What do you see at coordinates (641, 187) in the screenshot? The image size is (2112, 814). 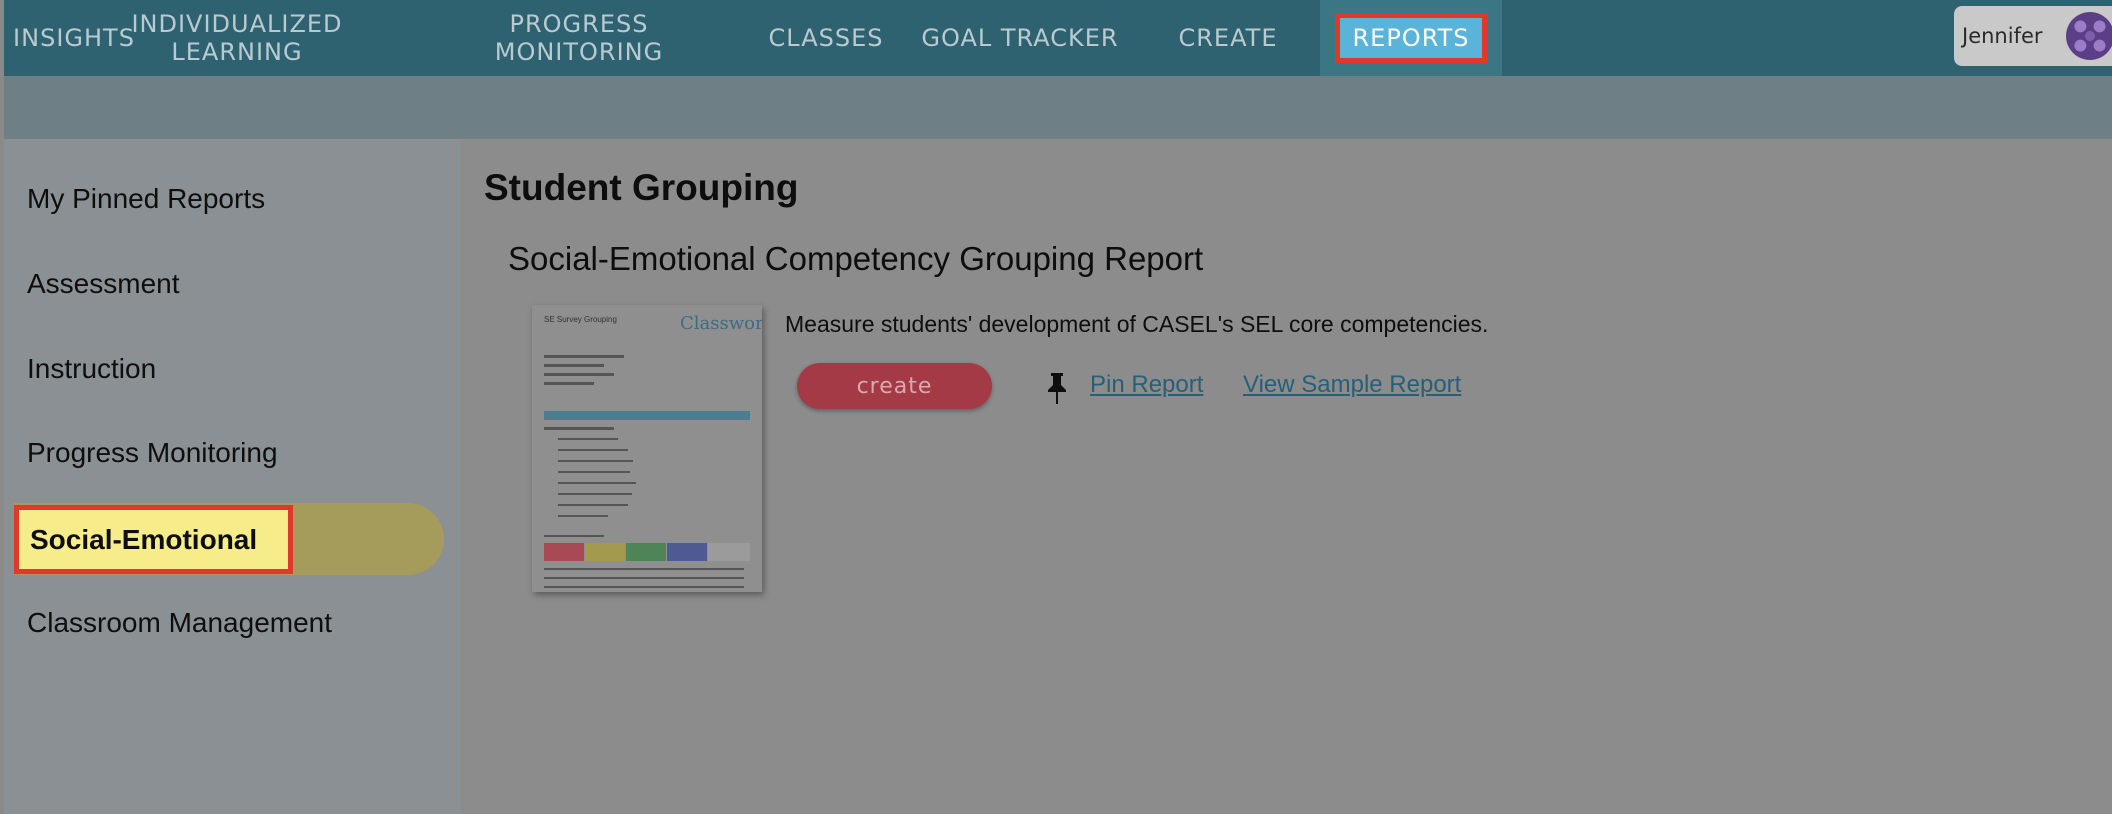 I see `page-title: Student Grouping` at bounding box center [641, 187].